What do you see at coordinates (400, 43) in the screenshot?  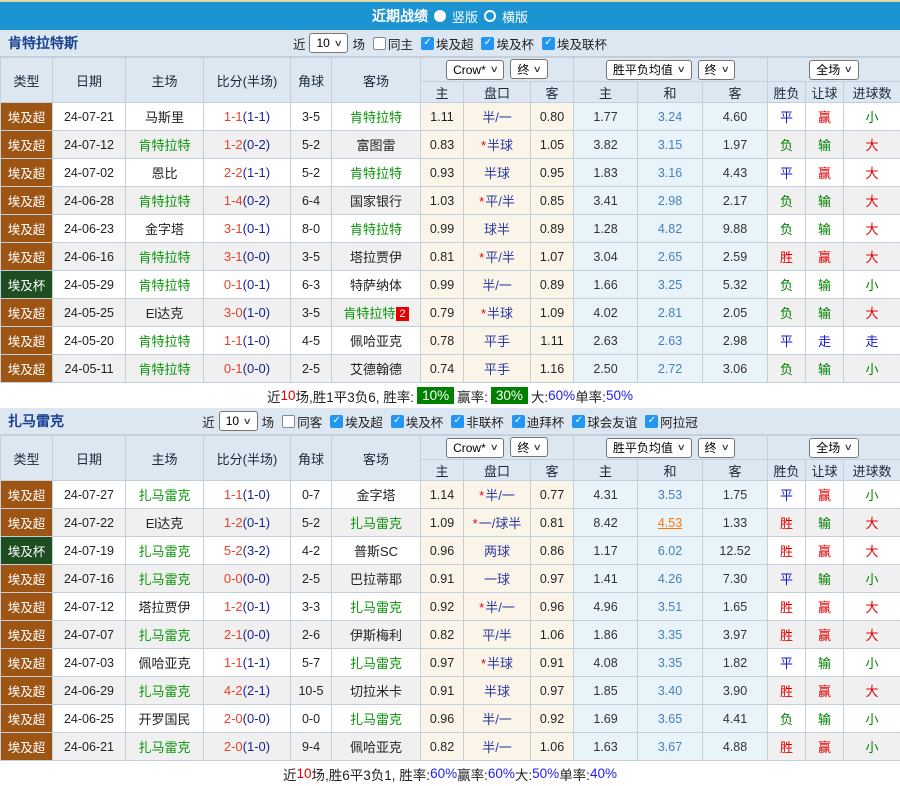 I see `same-venue-label: 同主` at bounding box center [400, 43].